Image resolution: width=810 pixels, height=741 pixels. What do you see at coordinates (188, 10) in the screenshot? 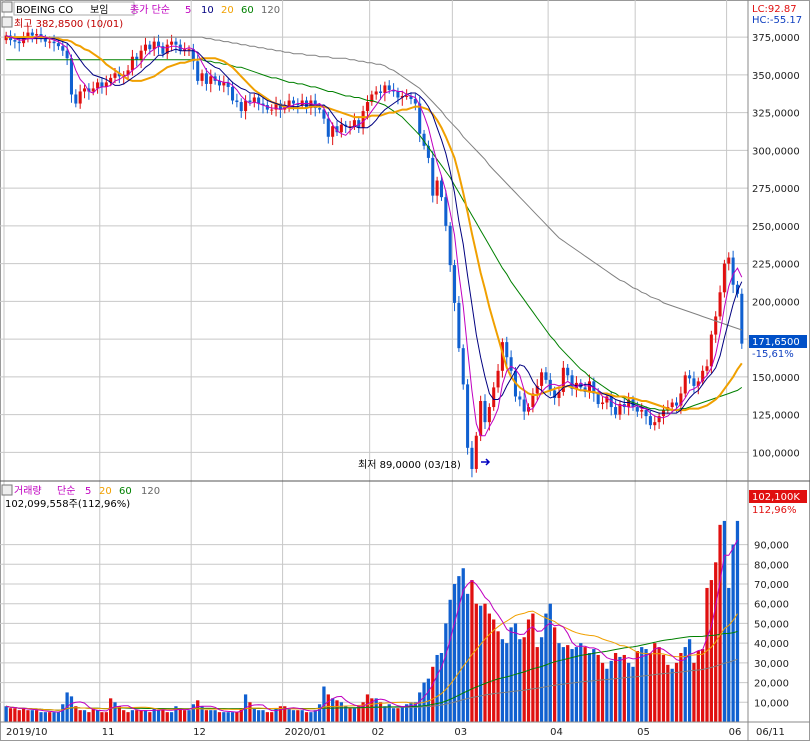
I see `ma-legend-5: 5` at bounding box center [188, 10].